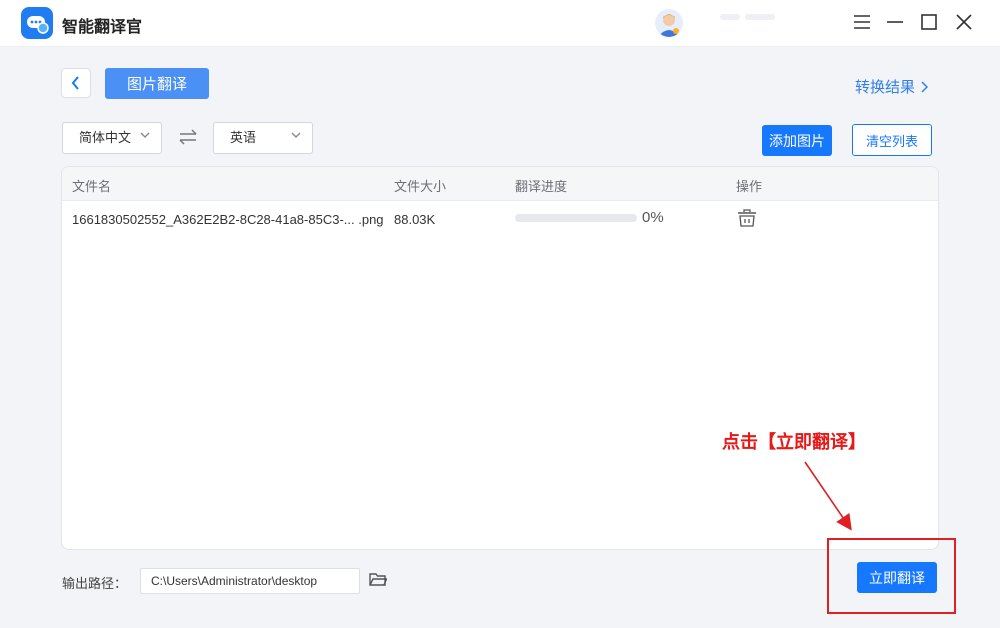 This screenshot has width=1000, height=628. Describe the element at coordinates (94, 582) in the screenshot. I see `output-path-label: 输出路径：` at that location.